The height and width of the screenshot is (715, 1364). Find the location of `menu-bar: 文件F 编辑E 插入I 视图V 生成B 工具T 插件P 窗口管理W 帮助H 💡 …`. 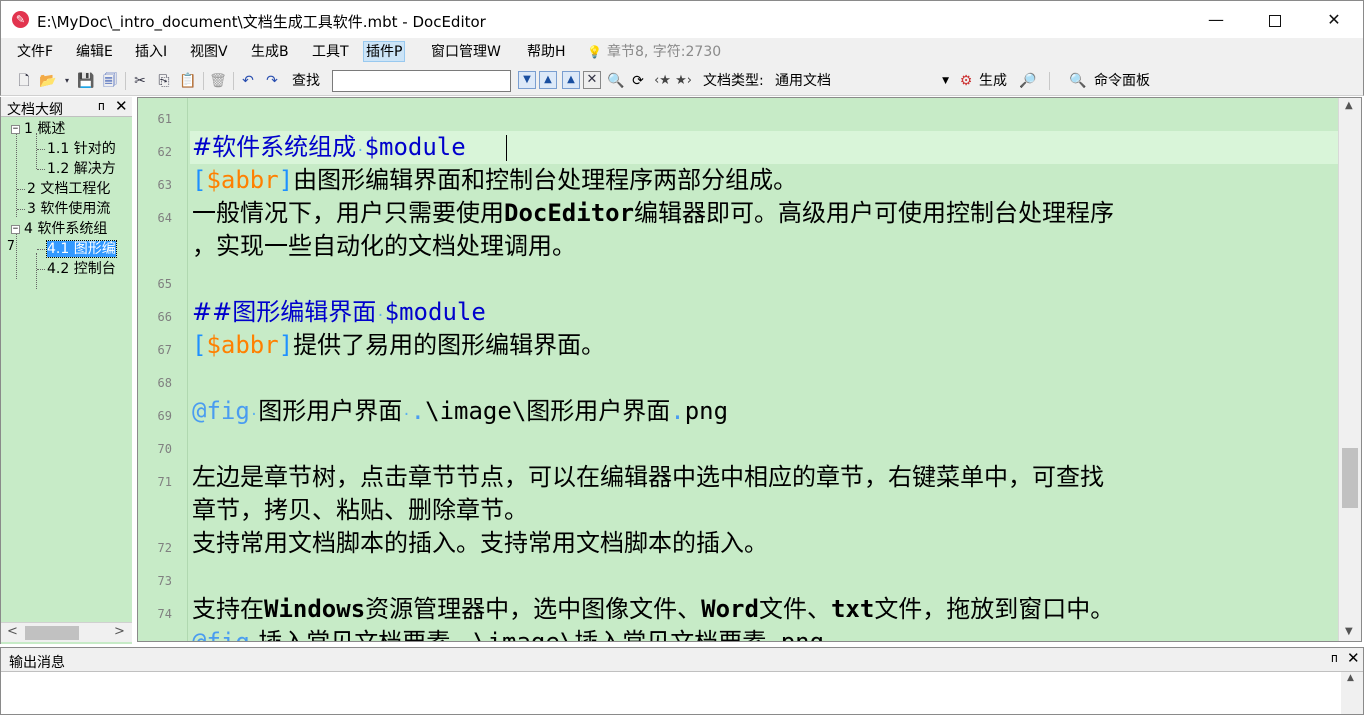

menu-bar: 文件F 编辑E 插入I 视图V 生成B 工具T 插件P 窗口管理W 帮助H 💡 … is located at coordinates (682, 52).